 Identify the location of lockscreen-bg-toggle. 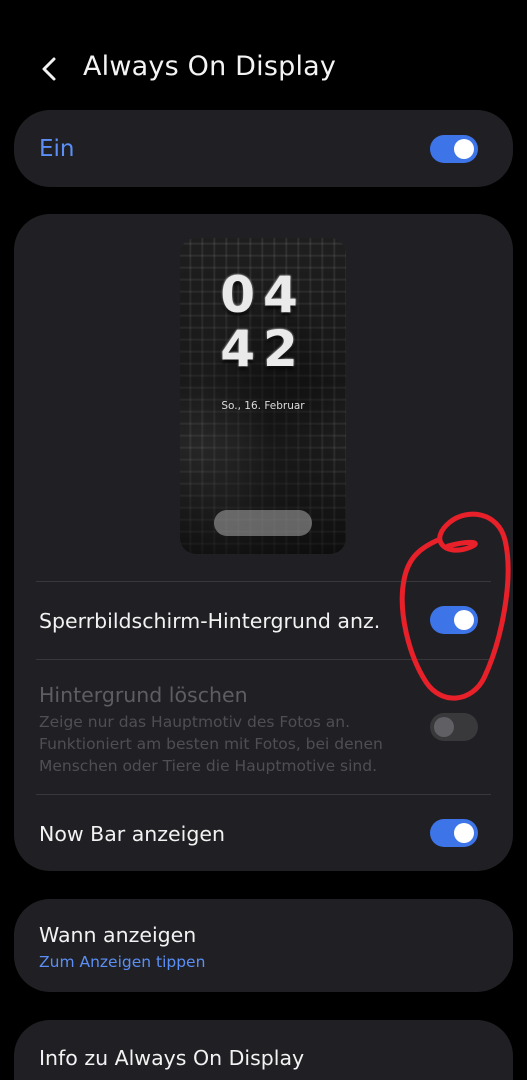
(454, 620).